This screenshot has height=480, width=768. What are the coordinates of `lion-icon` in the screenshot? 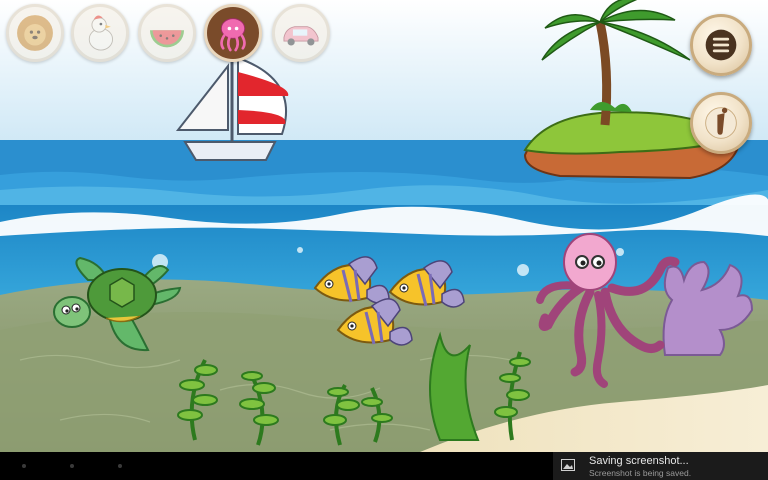 It's located at (35, 33).